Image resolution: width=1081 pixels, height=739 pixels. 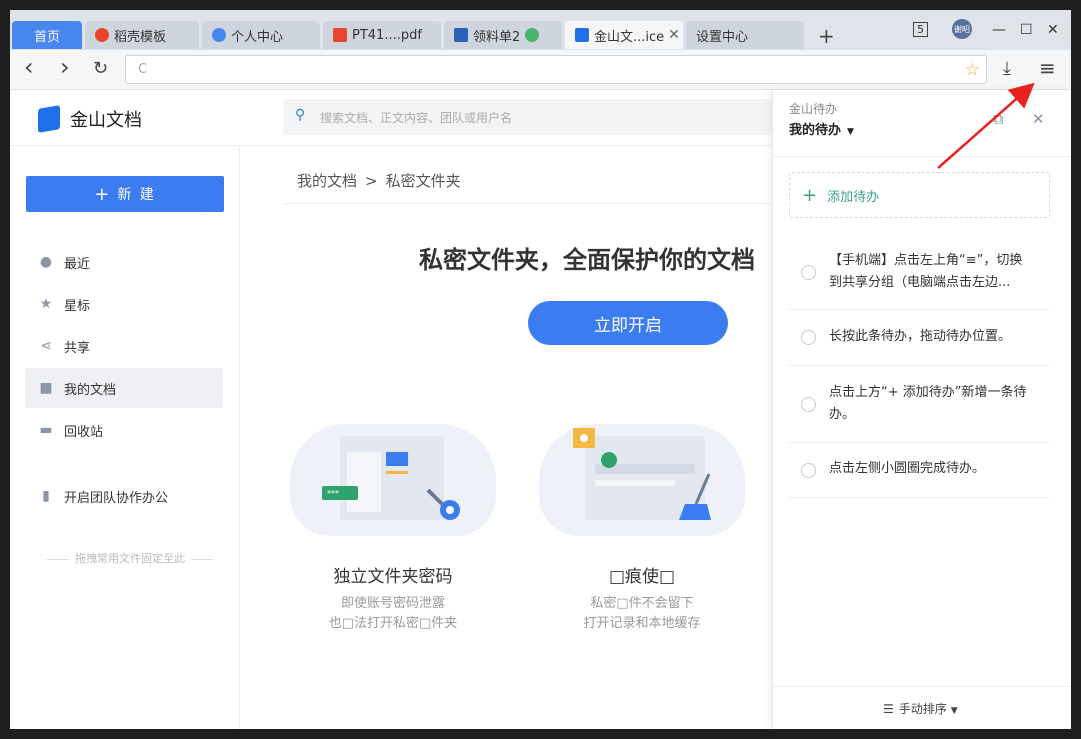 I want to click on new-button: + 新 建, so click(x=125, y=194).